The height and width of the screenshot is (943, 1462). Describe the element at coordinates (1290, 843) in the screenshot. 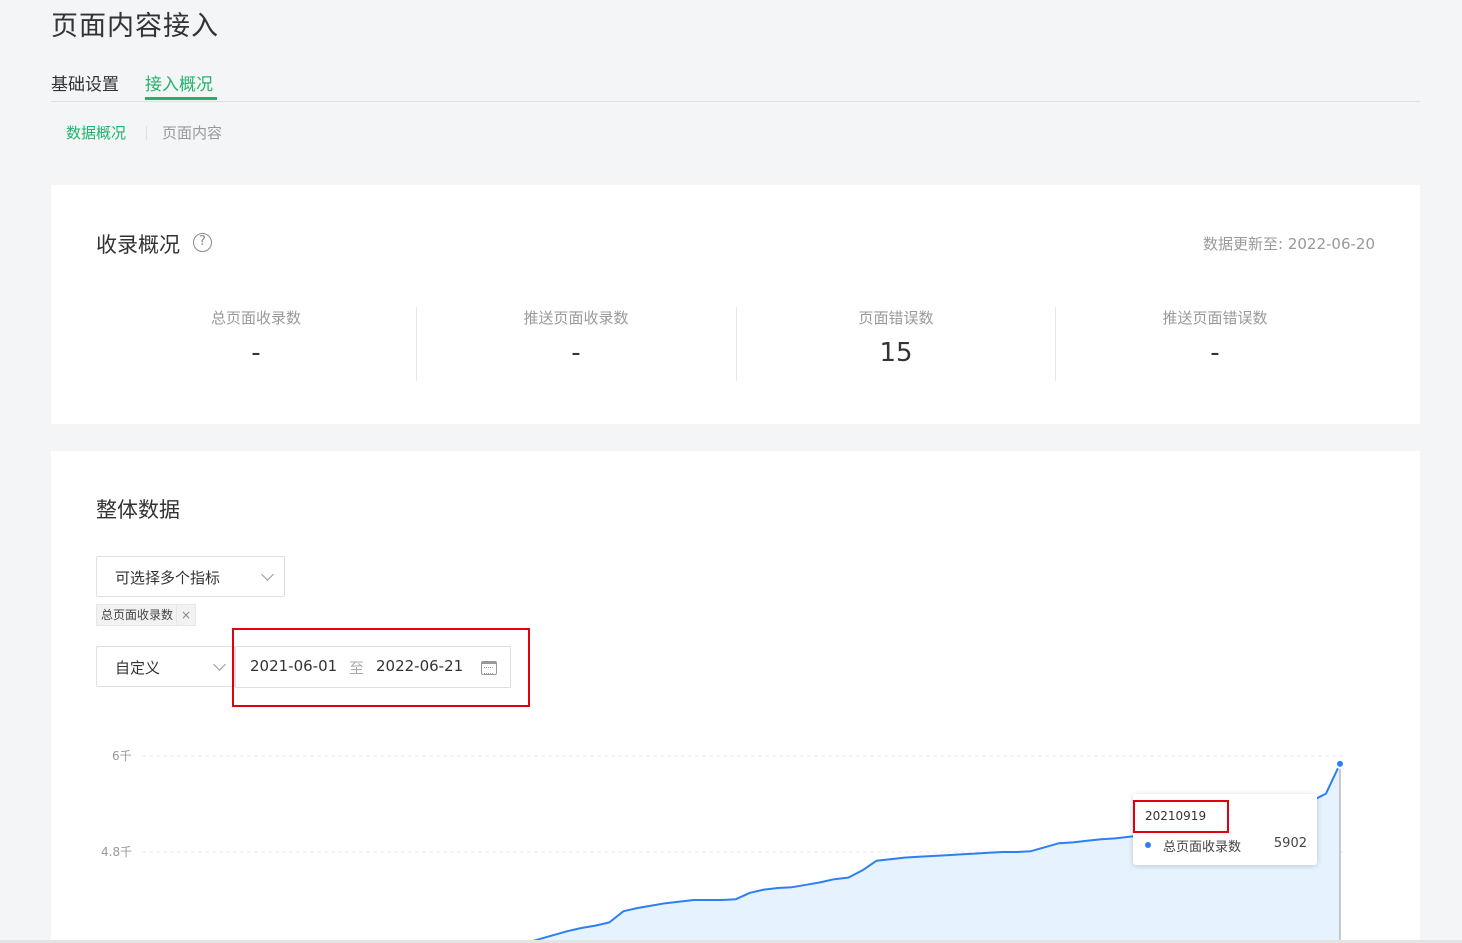

I see `tooltip-value: 5902` at that location.